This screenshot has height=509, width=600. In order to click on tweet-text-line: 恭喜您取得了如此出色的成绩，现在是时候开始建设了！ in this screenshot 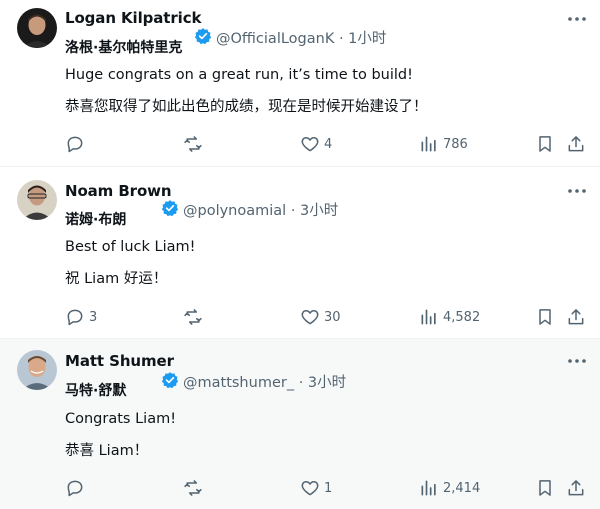, I will do `click(246, 107)`.